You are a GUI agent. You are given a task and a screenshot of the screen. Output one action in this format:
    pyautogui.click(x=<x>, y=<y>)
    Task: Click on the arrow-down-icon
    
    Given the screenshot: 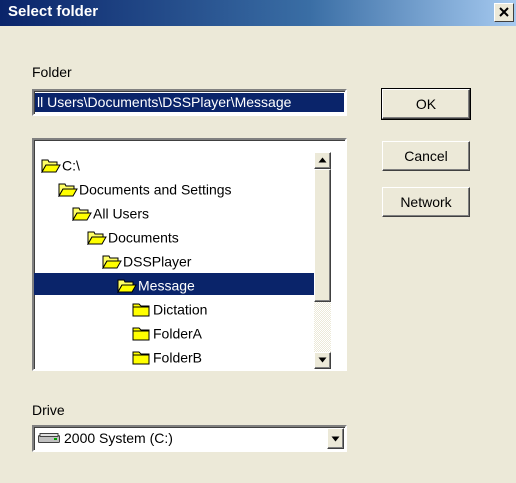 What is the action you would take?
    pyautogui.click(x=322, y=360)
    